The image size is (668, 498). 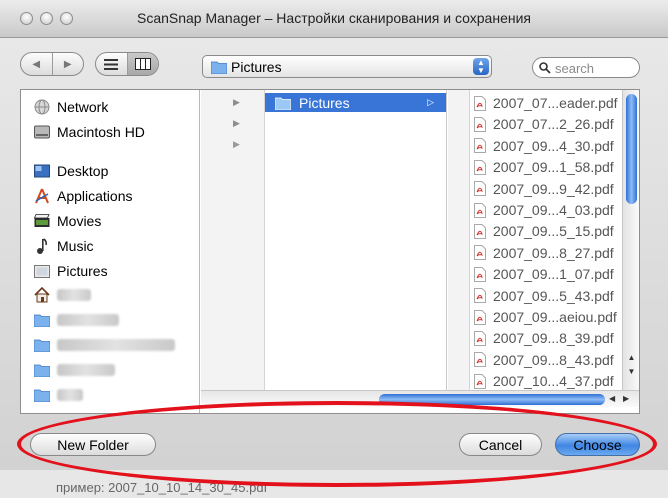 I want to click on file-name: 2007_09...4_03.pdf, so click(x=553, y=210).